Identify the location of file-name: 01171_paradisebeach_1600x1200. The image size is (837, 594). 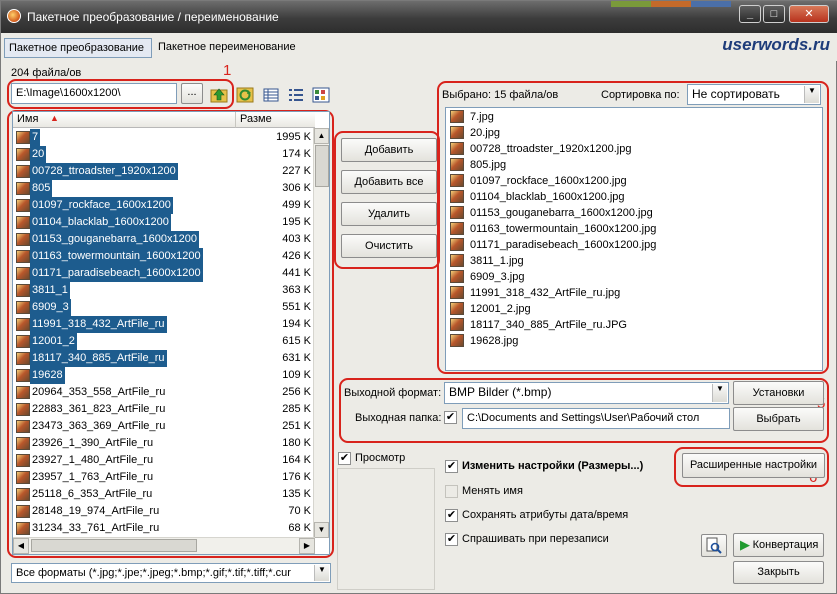
(116, 273).